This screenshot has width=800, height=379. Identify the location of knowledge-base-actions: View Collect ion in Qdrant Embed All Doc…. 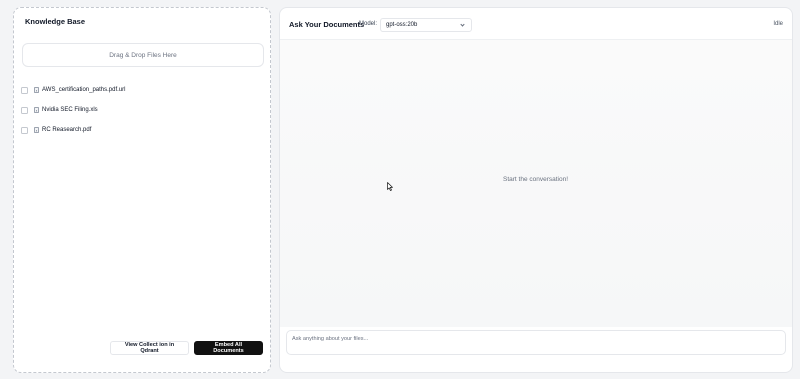
(186, 348).